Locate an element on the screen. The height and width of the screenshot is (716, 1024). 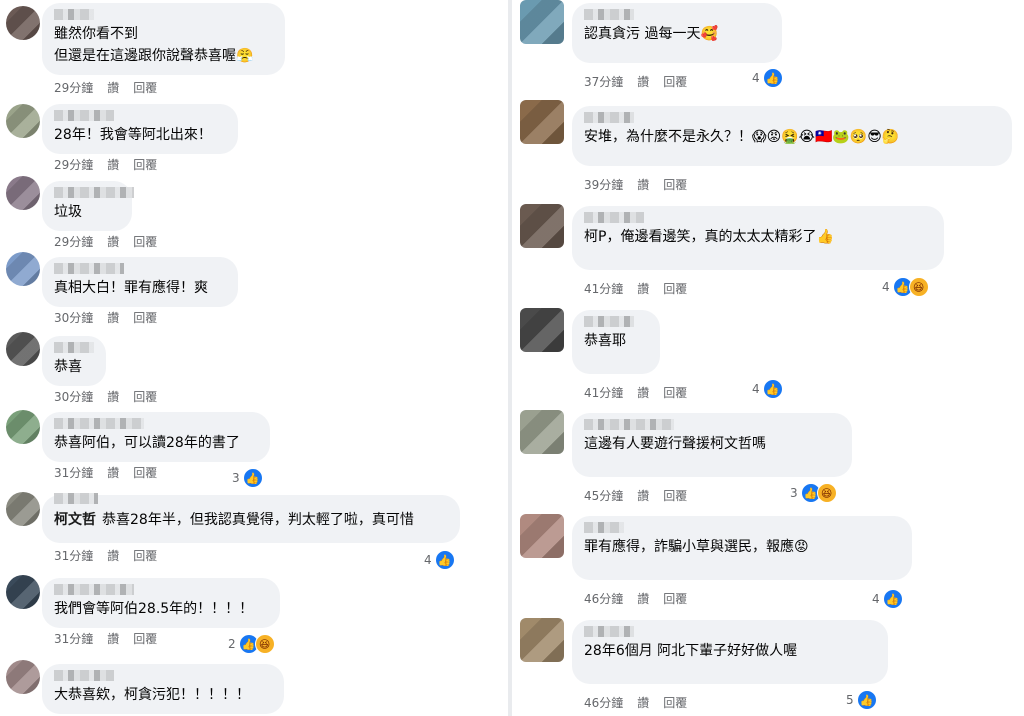
reaction-summary: 3 👍 😆 is located at coordinates (813, 493).